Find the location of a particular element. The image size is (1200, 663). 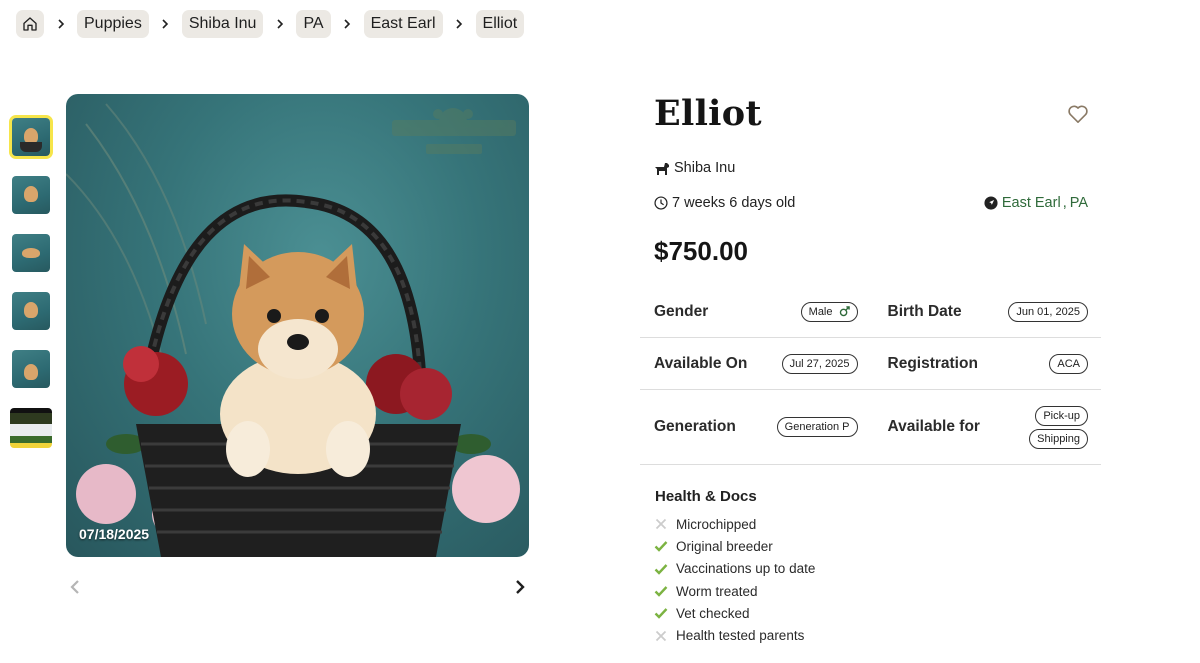

price: $750.00 is located at coordinates (701, 251).